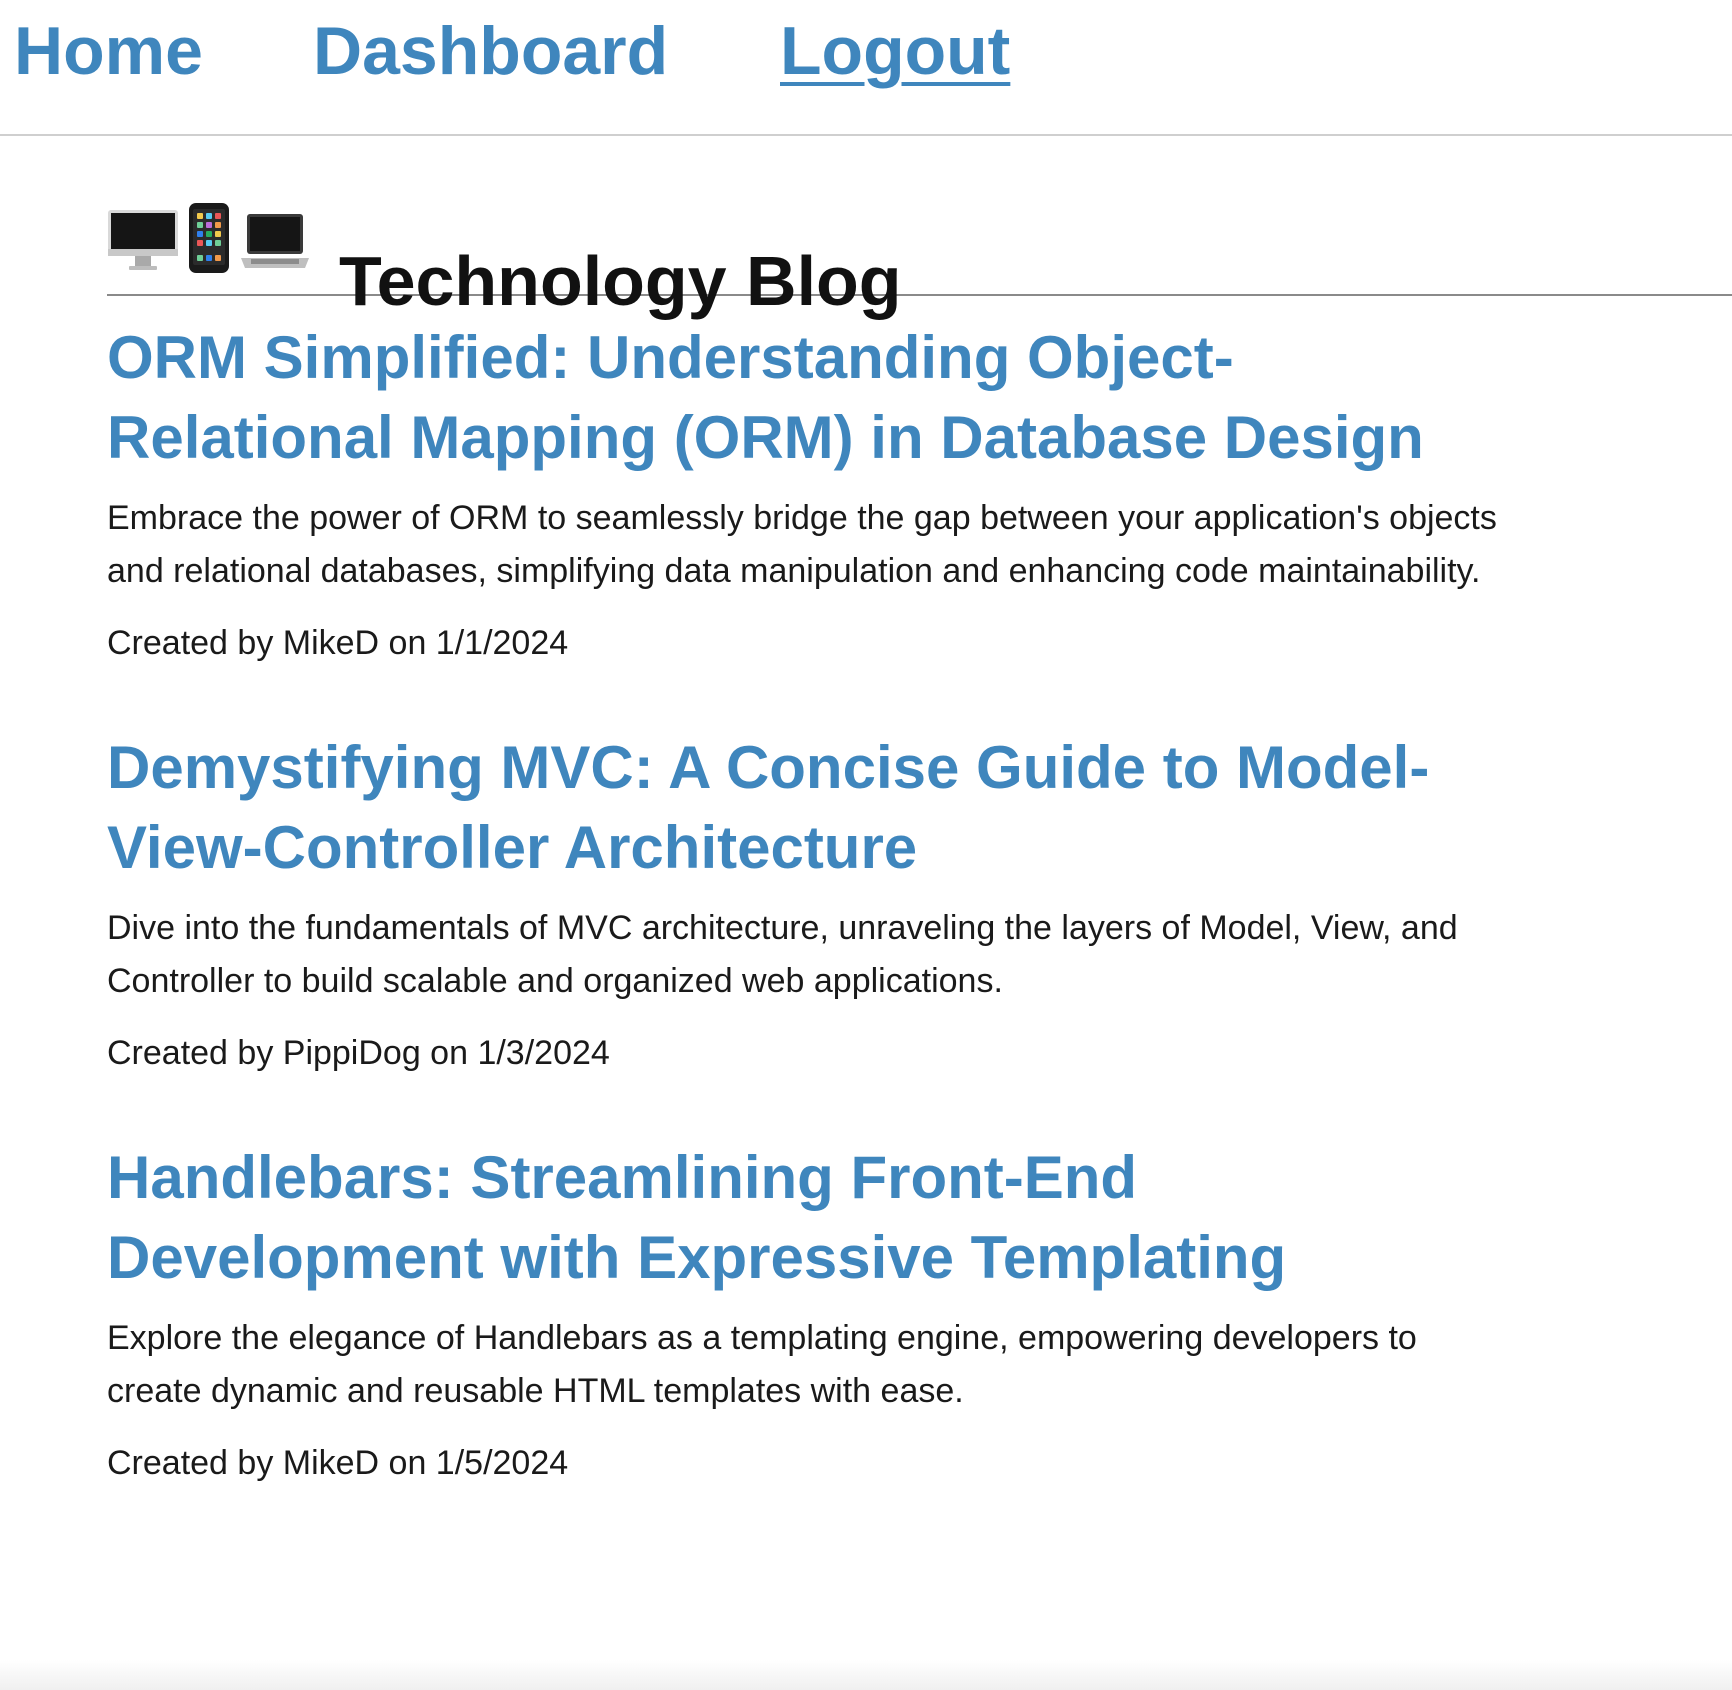 Image resolution: width=1732 pixels, height=1690 pixels. I want to click on mobile-phone-icon, so click(209, 238).